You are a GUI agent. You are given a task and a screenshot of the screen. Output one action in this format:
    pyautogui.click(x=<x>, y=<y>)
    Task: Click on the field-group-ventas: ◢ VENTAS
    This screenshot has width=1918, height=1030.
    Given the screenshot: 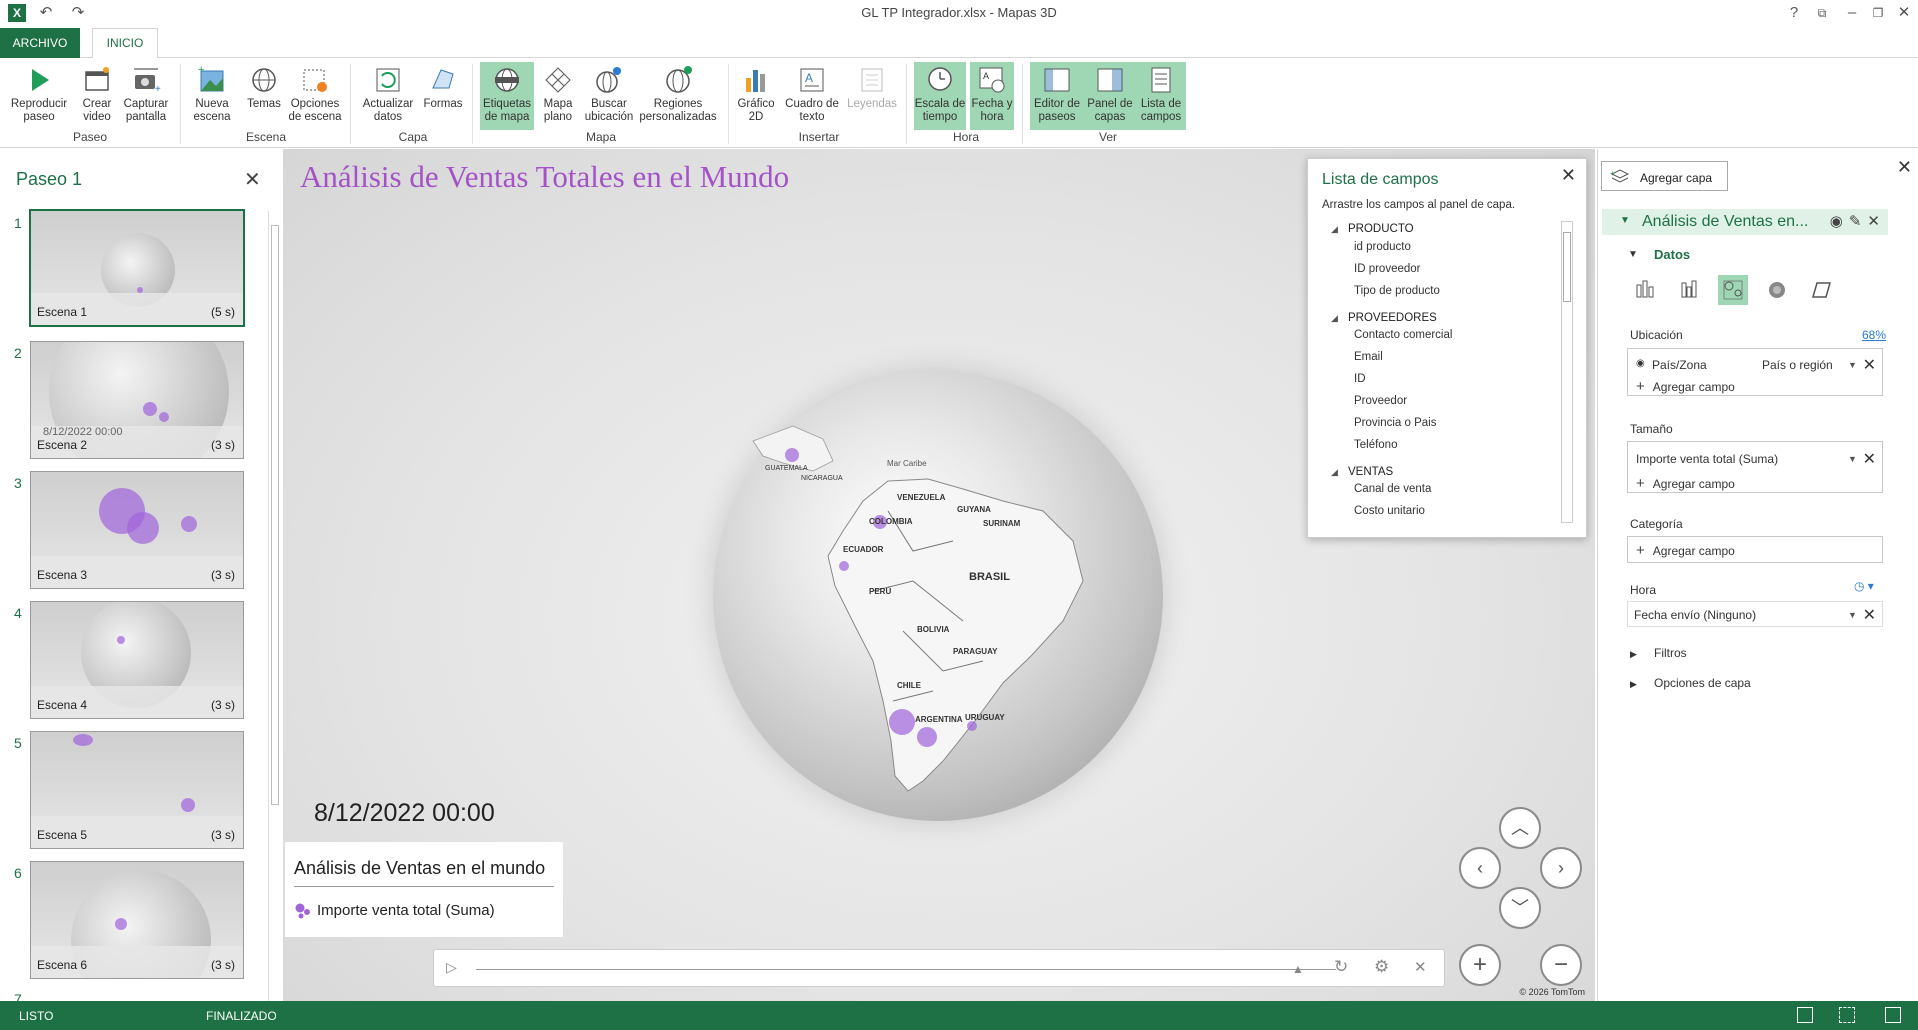 What is the action you would take?
    pyautogui.click(x=1362, y=472)
    